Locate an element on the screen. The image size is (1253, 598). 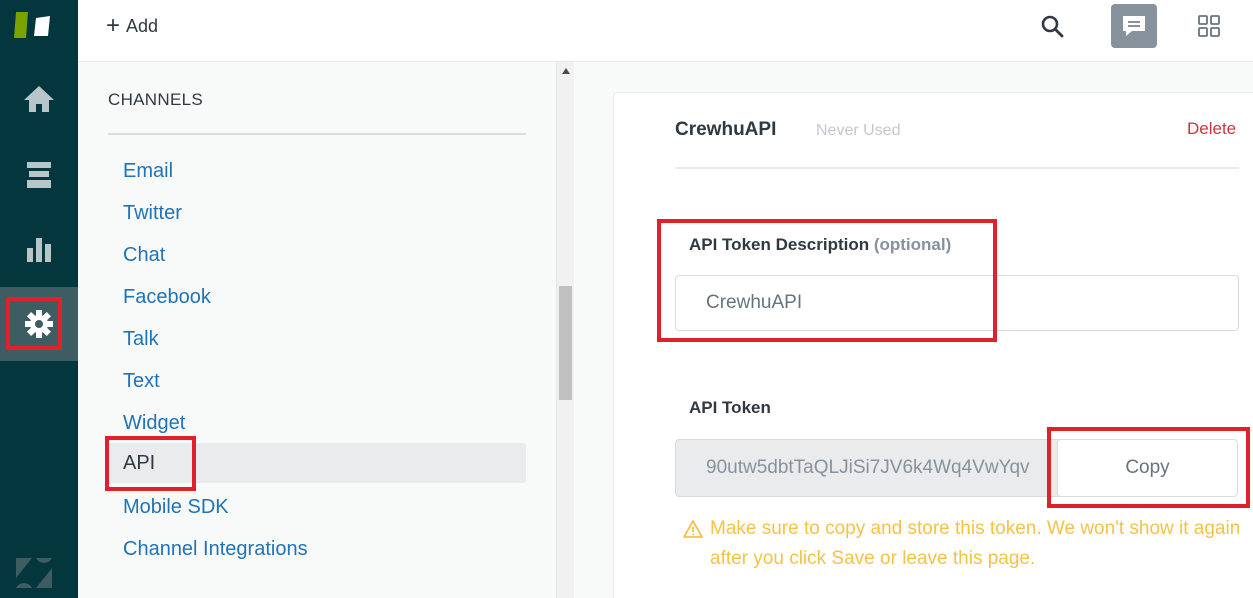
conversations-icon is located at coordinates (1134, 26).